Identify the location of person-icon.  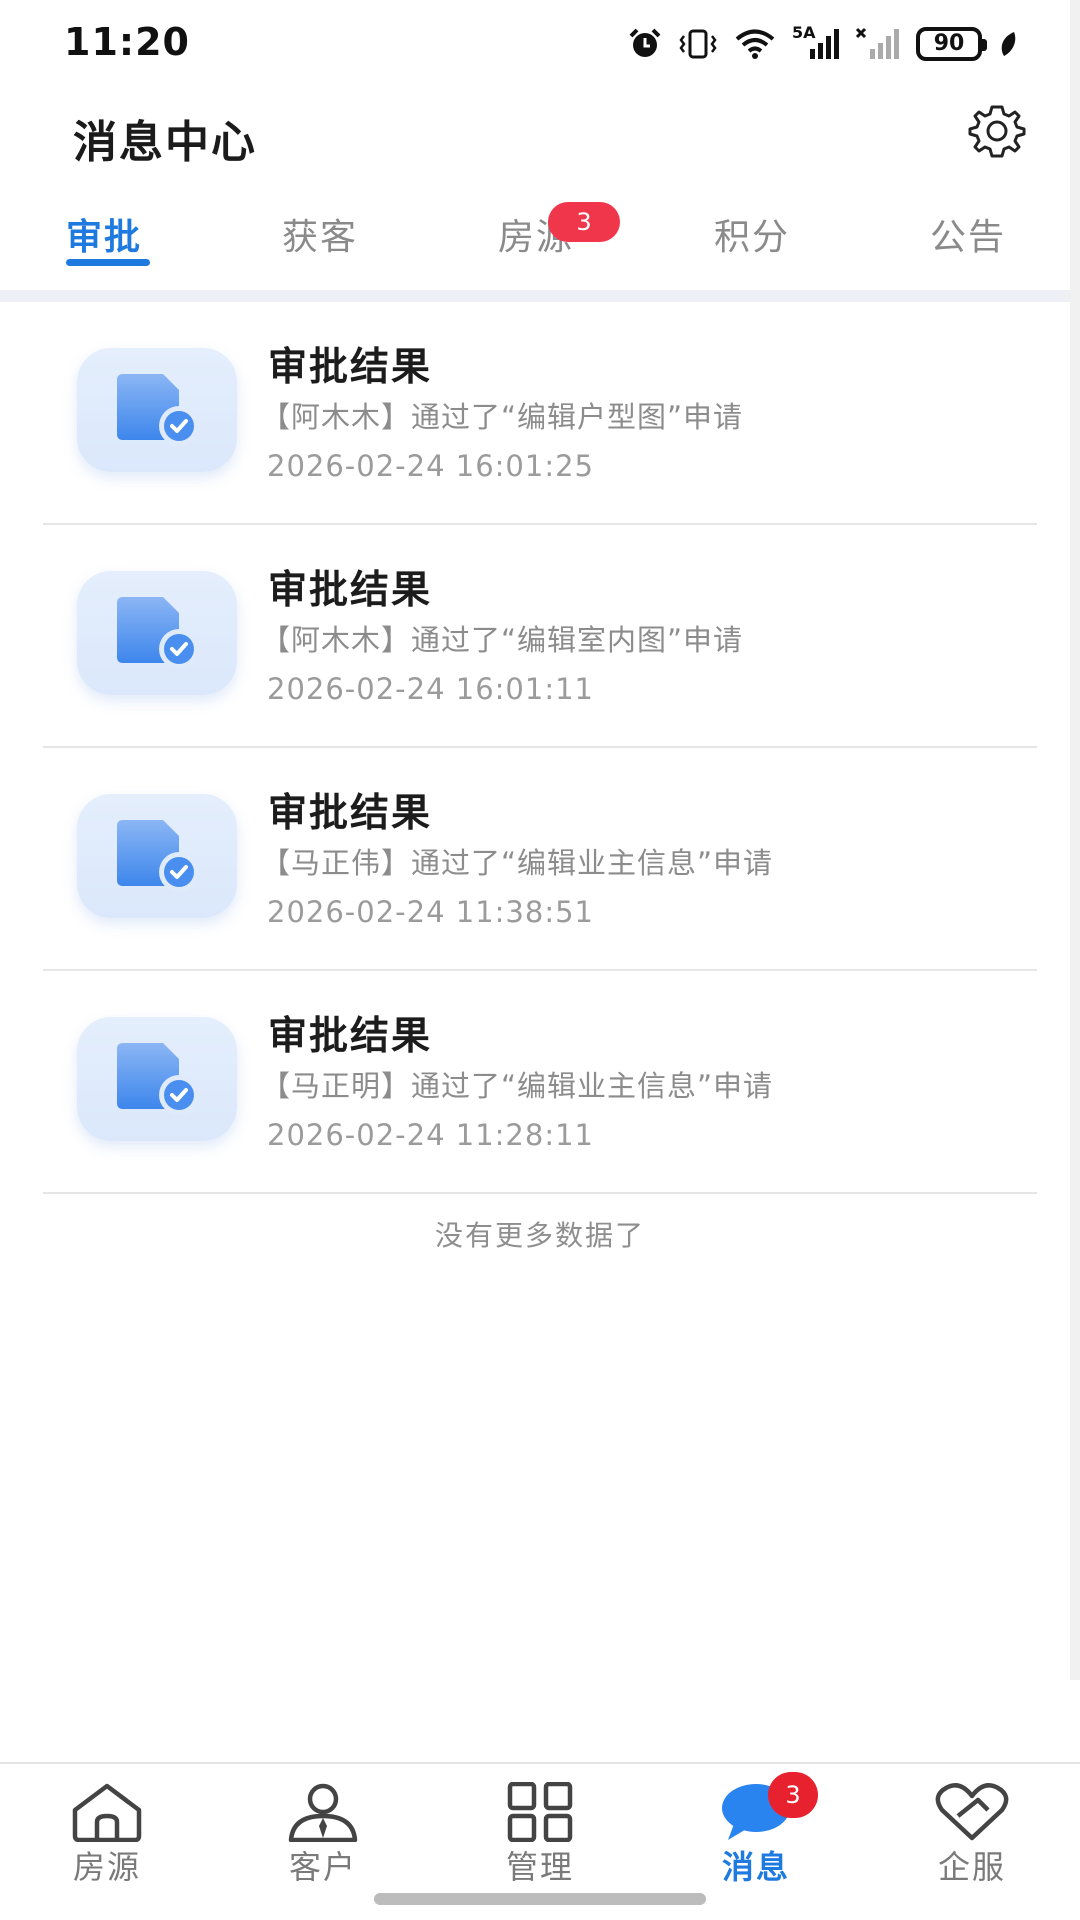
(323, 1812).